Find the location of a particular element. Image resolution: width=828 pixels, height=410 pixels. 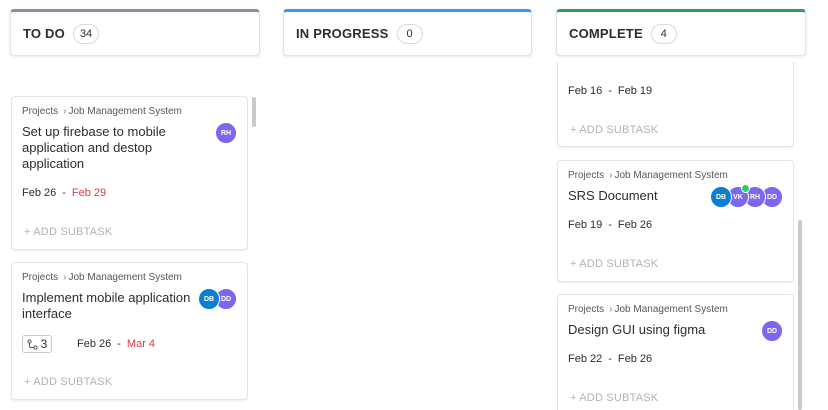

column-title: IN PROGRESS is located at coordinates (342, 33).